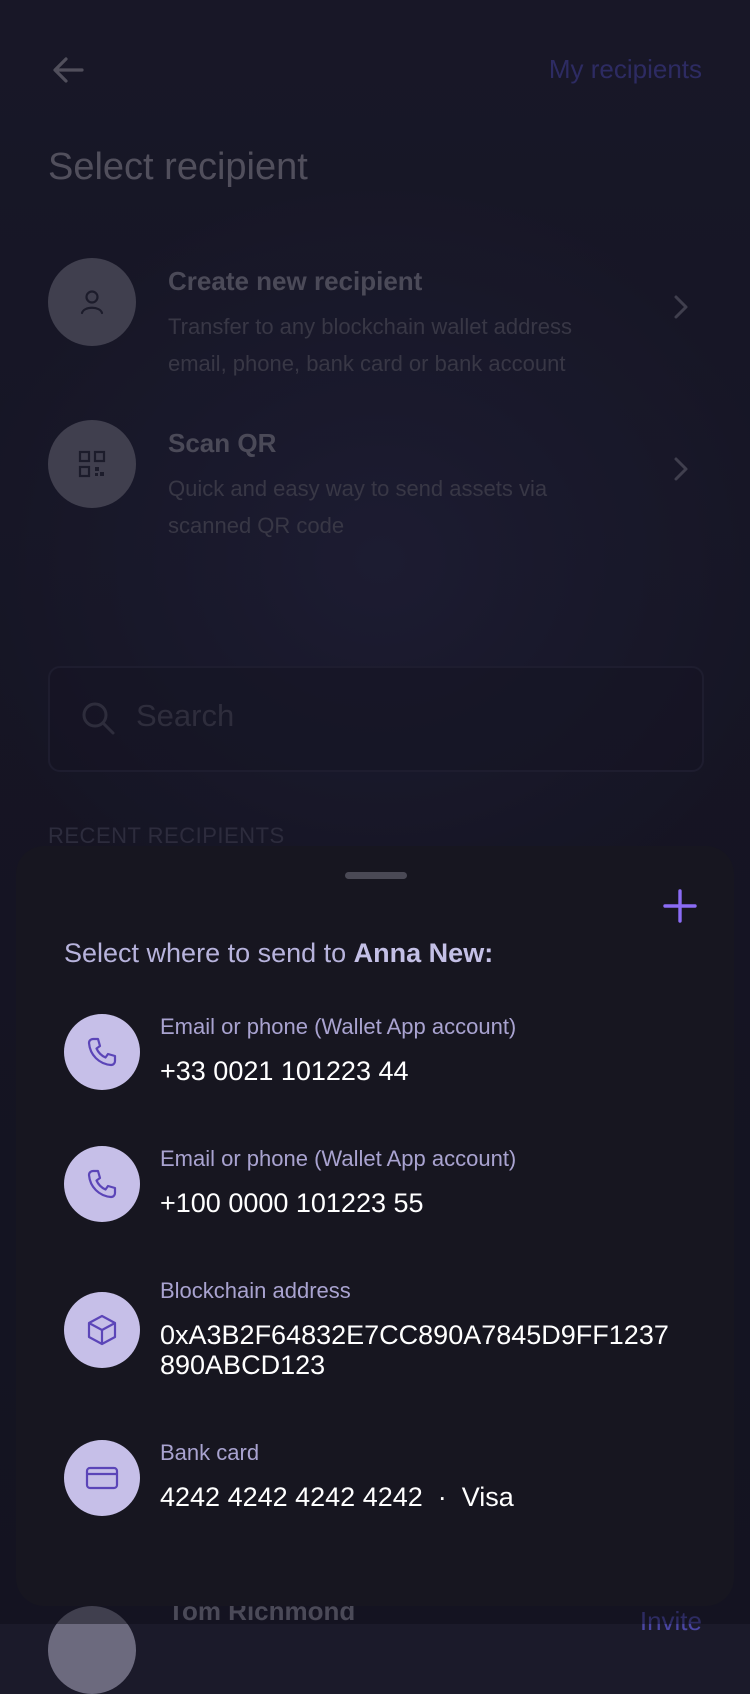  I want to click on sheet-heading-prefix: Select where to send to, so click(209, 953).